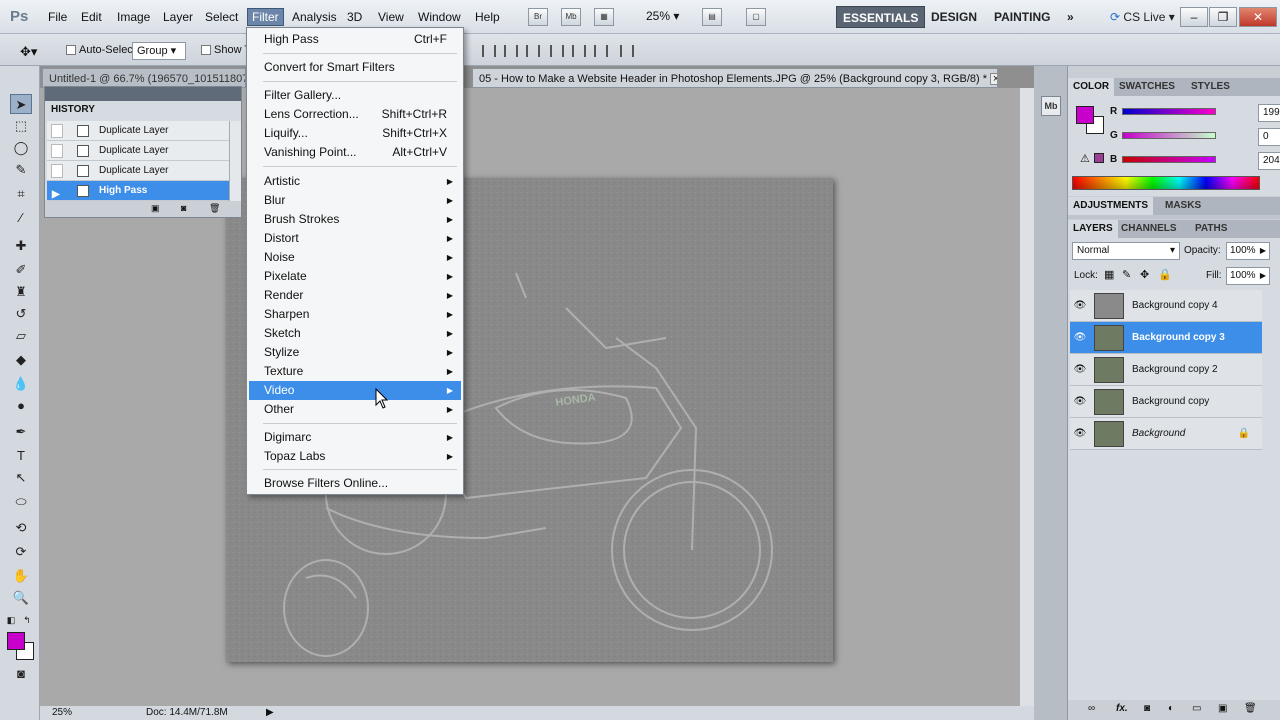 This screenshot has width=1280, height=720. I want to click on new-group-icon: ▭, so click(1196, 708).